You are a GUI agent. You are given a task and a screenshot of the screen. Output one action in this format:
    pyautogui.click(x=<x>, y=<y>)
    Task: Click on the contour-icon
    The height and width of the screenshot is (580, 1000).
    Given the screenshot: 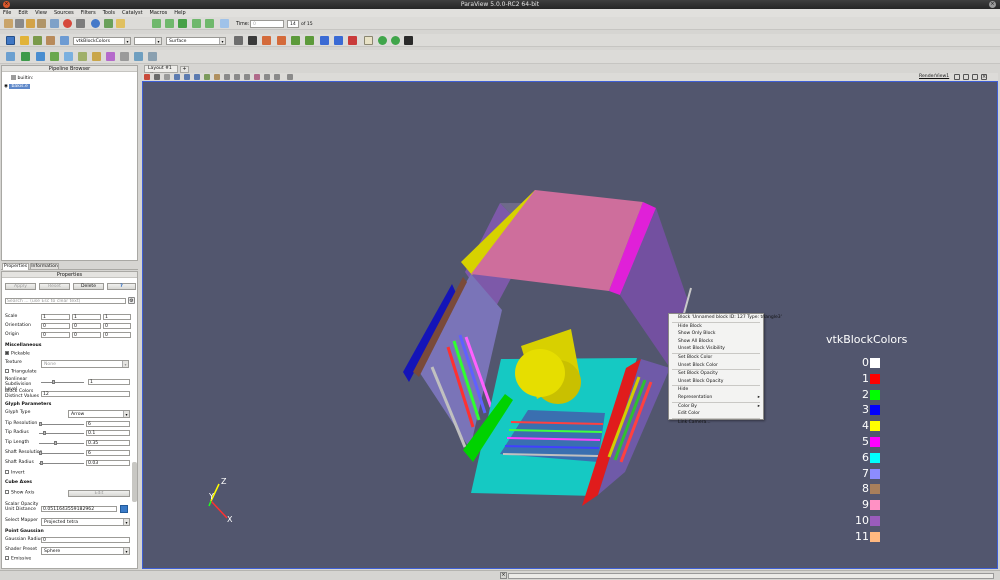 What is the action you would take?
    pyautogui.click(x=25, y=56)
    